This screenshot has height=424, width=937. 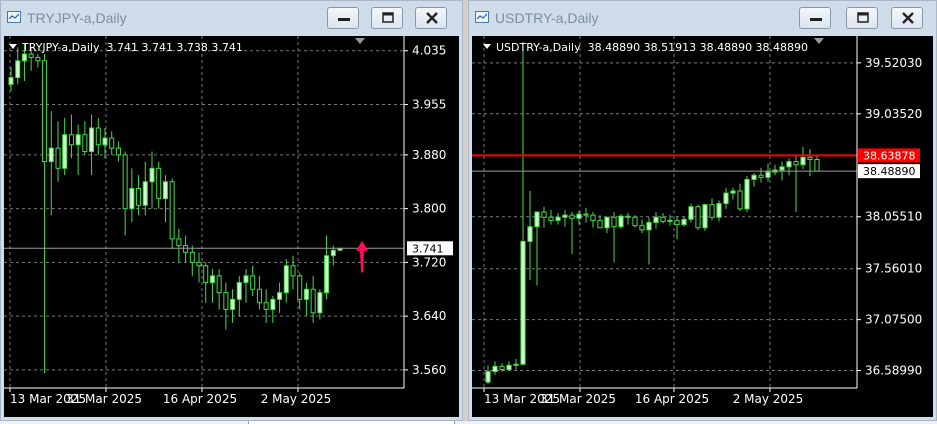 I want to click on window-titlebar: USDTRY-a,Daily, so click(x=702, y=18).